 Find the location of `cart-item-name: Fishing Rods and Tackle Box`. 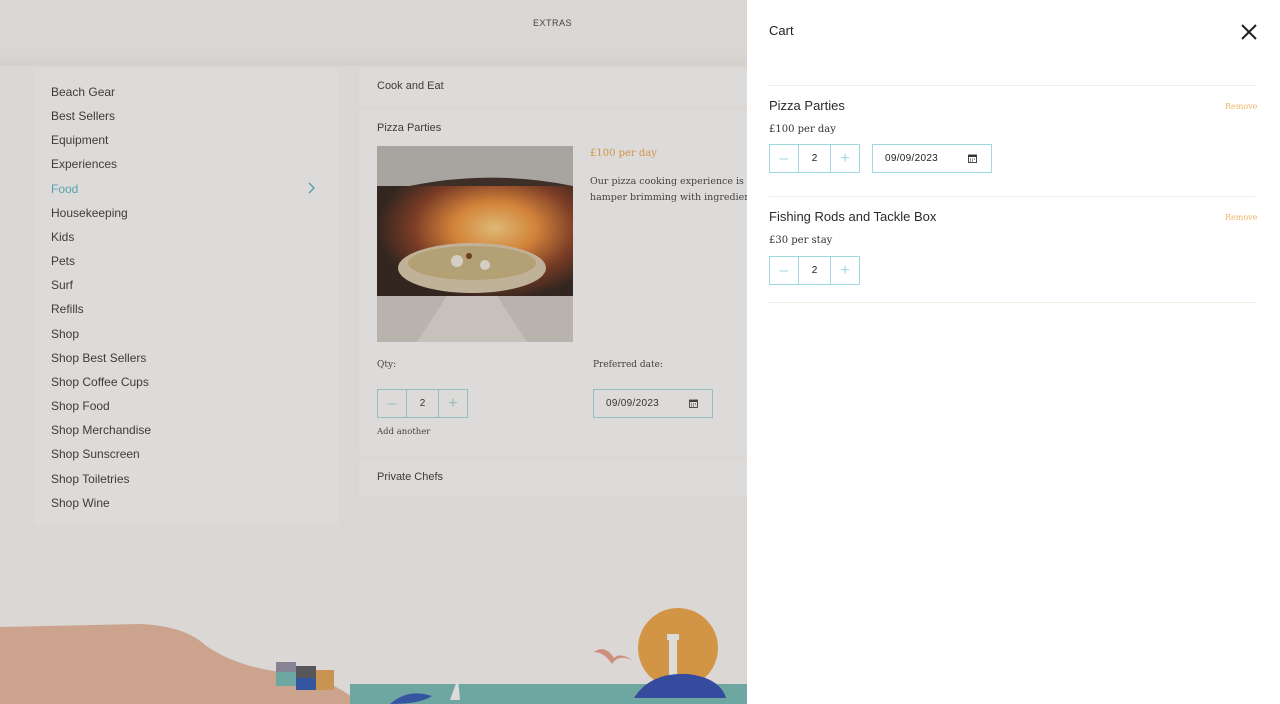

cart-item-name: Fishing Rods and Tackle Box is located at coordinates (853, 216).